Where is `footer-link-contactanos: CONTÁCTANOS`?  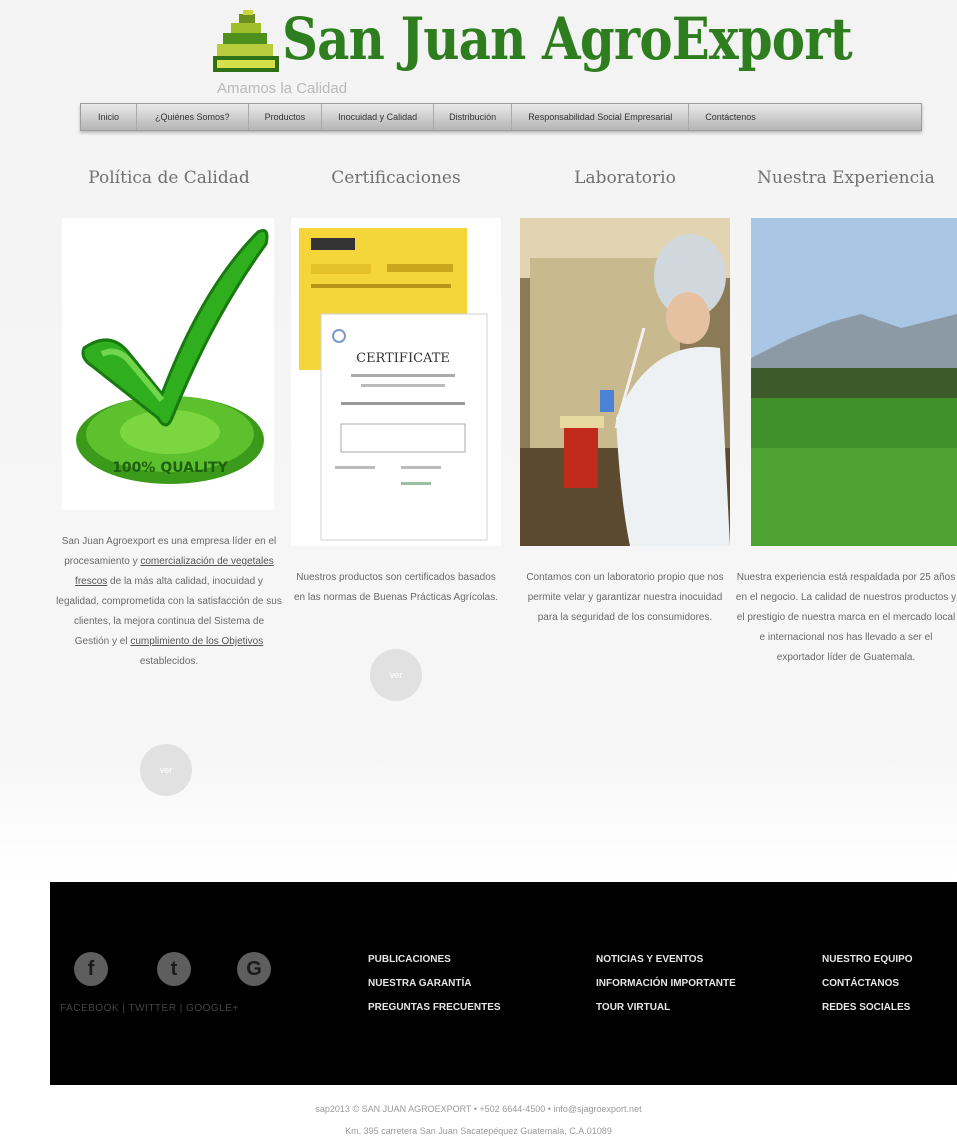
footer-link-contactanos: CONTÁCTANOS is located at coordinates (867, 984).